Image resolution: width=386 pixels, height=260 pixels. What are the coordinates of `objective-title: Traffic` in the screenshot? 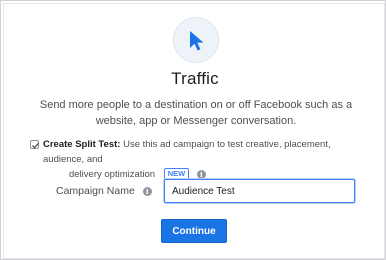 It's located at (195, 78).